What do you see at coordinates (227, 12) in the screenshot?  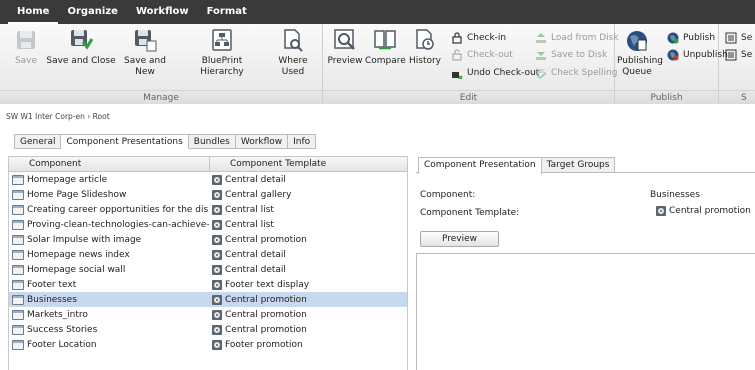 I see `menu-tab-format: Format` at bounding box center [227, 12].